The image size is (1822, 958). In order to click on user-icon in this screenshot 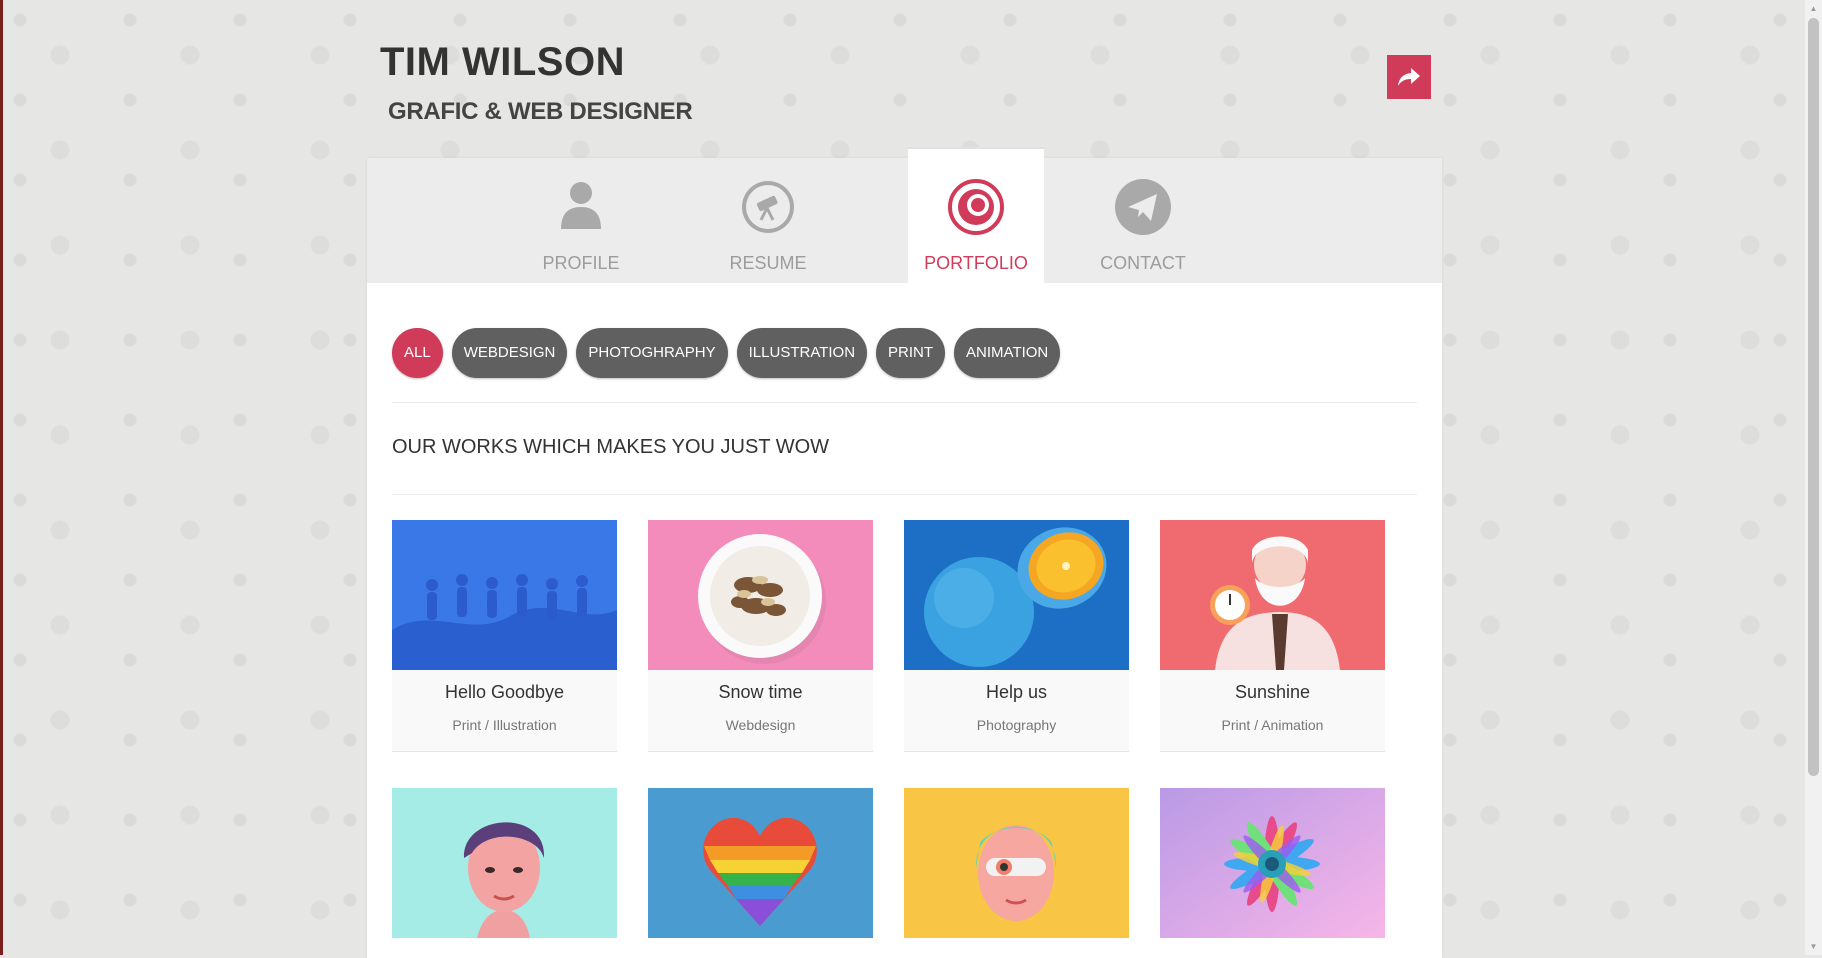, I will do `click(581, 205)`.